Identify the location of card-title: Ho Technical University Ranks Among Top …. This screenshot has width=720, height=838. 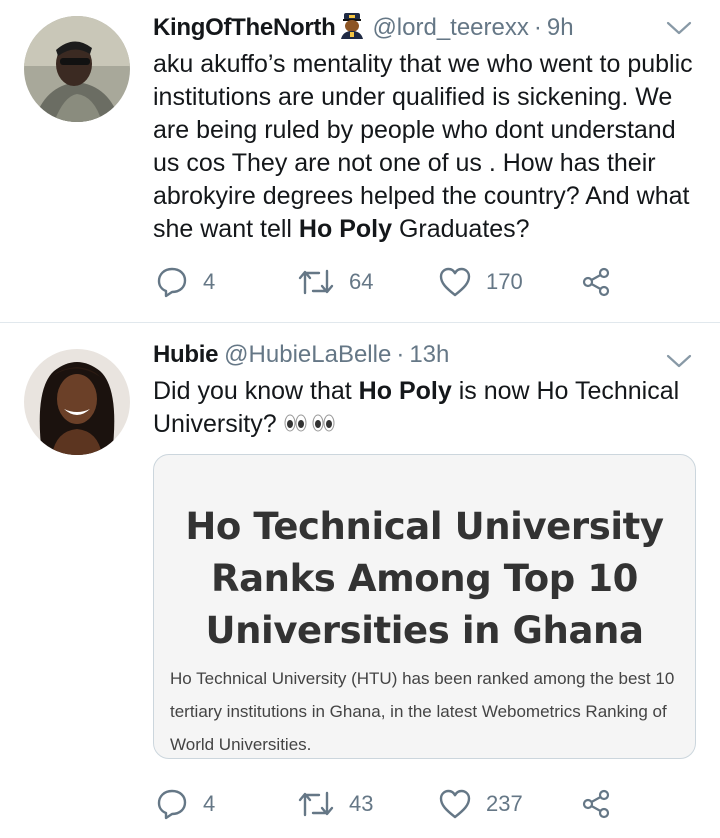
(424, 578).